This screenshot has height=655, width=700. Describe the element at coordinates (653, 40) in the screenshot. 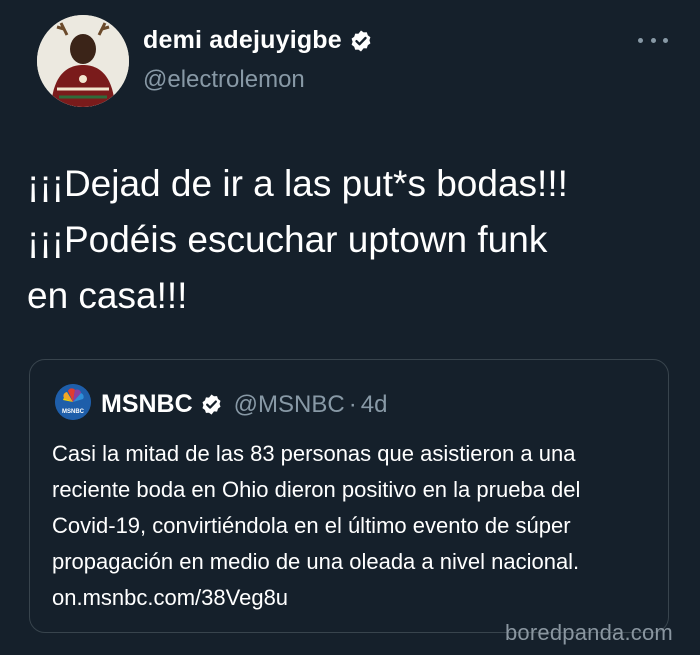

I see `more-options-icon` at that location.